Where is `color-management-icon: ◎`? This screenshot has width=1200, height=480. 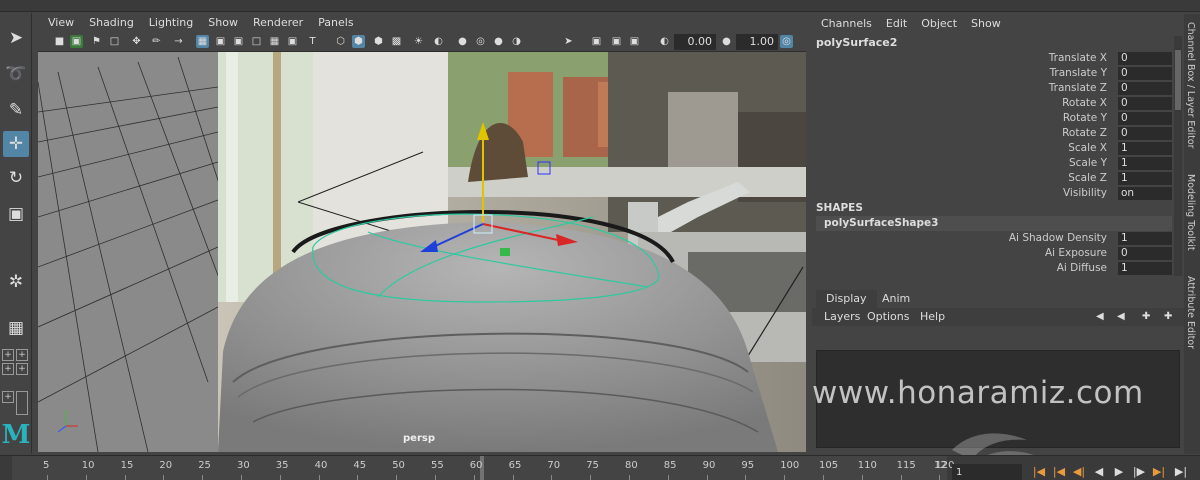 color-management-icon: ◎ is located at coordinates (786, 41).